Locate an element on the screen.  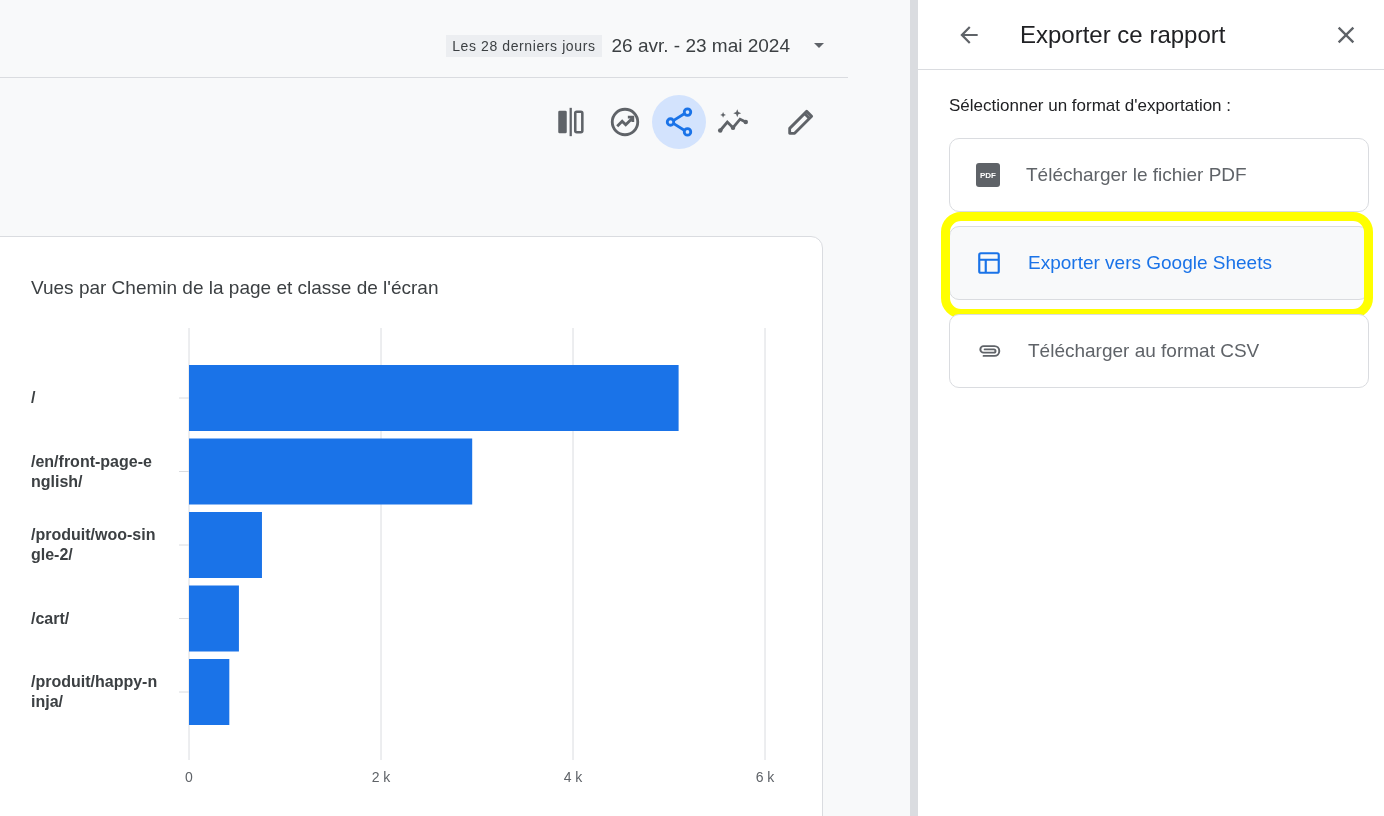
category-label: / is located at coordinates (33, 398).